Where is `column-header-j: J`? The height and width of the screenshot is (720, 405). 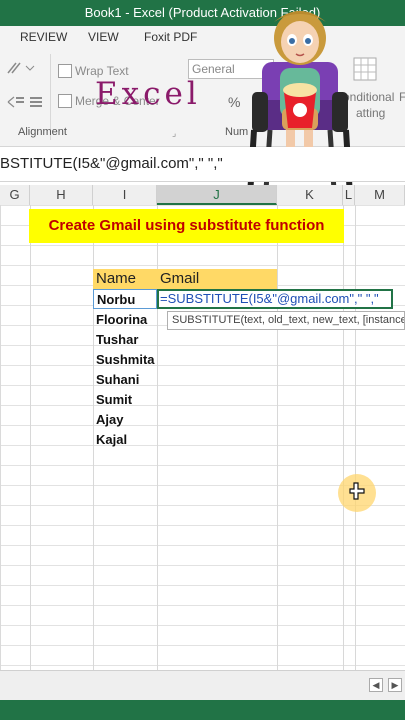
column-header-j: J is located at coordinates (217, 195).